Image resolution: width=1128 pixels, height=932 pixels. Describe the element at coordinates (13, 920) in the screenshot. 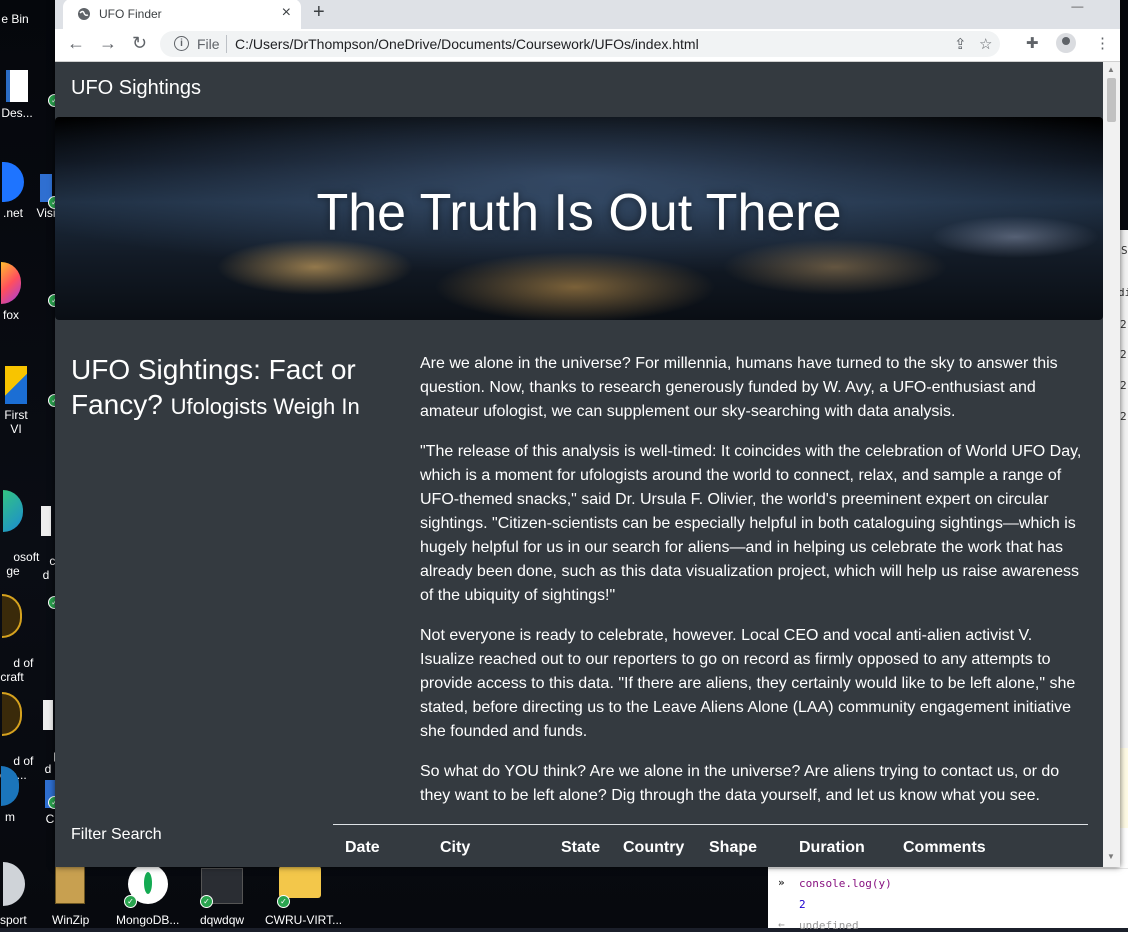

I see `desktop-shortcut-sport-label: sport` at that location.